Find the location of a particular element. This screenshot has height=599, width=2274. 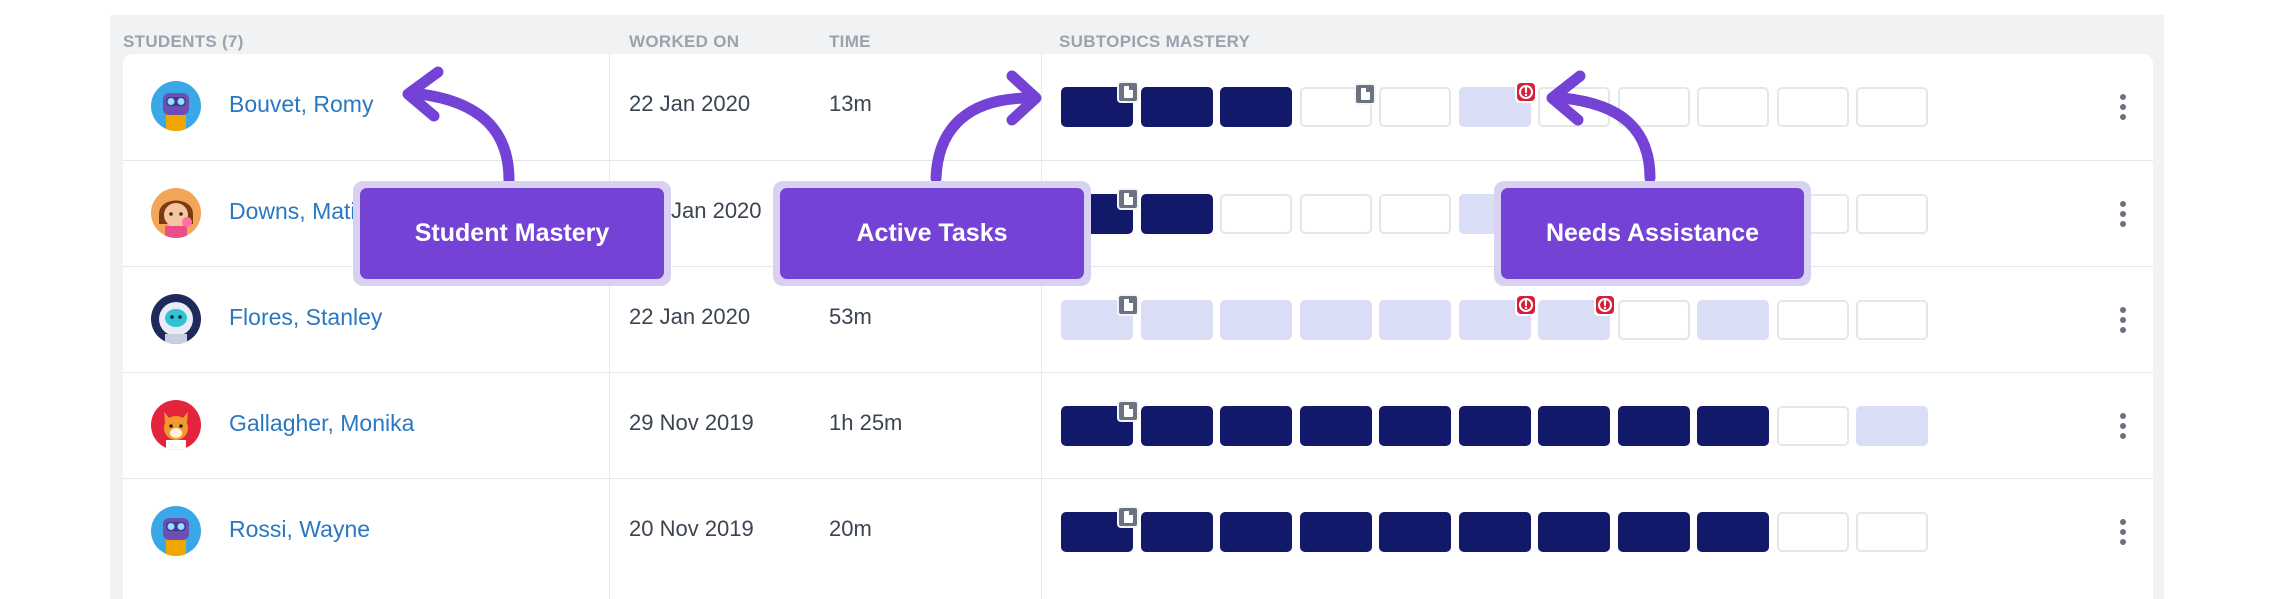

time-spent: 20m is located at coordinates (850, 528).